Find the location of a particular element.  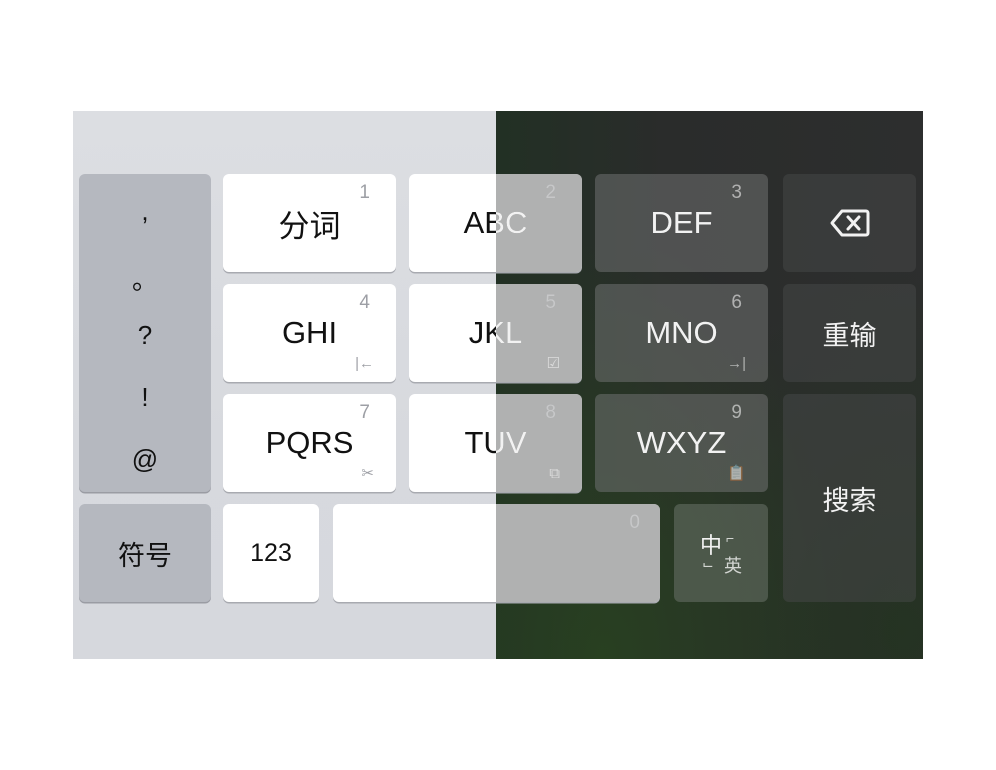

key-2-abc: ABC 2 is located at coordinates (495, 223).